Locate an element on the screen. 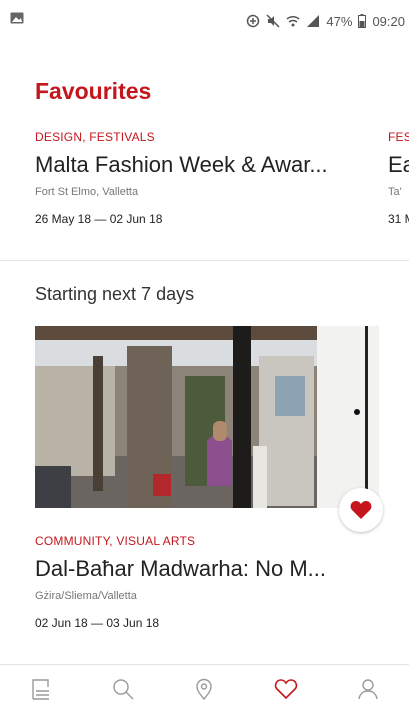 The height and width of the screenshot is (710, 409). data-saver-icon is located at coordinates (253, 21).